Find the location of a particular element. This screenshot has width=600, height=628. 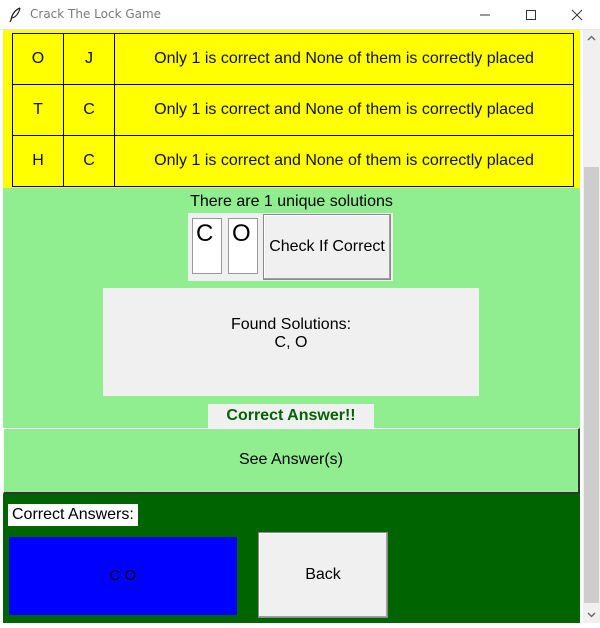

found-solutions-box: Found Solutions: C, O is located at coordinates (291, 342).